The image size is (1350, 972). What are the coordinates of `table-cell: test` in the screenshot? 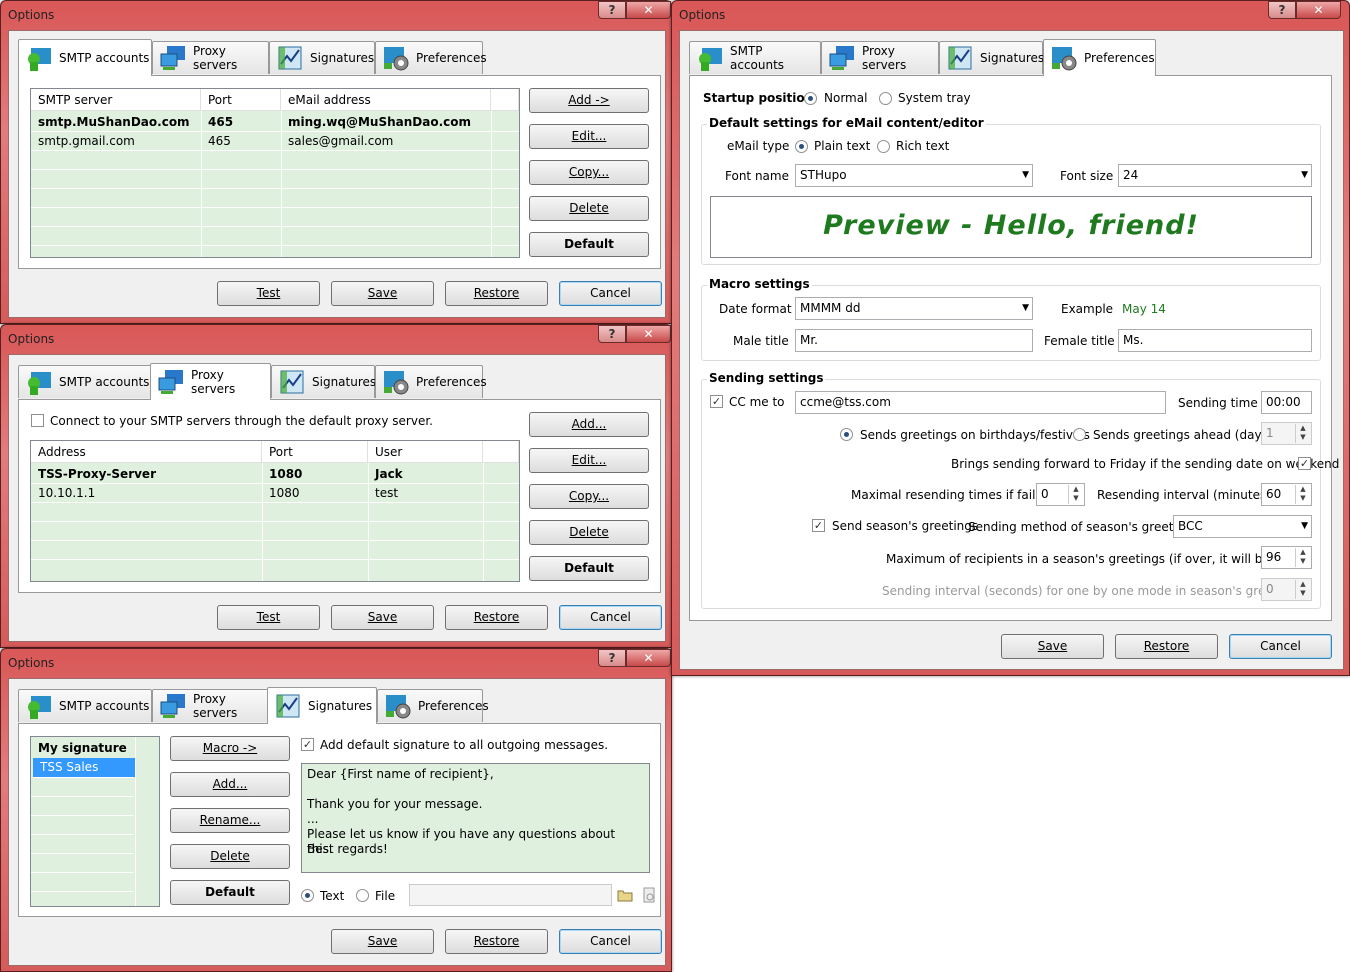 It's located at (383, 493).